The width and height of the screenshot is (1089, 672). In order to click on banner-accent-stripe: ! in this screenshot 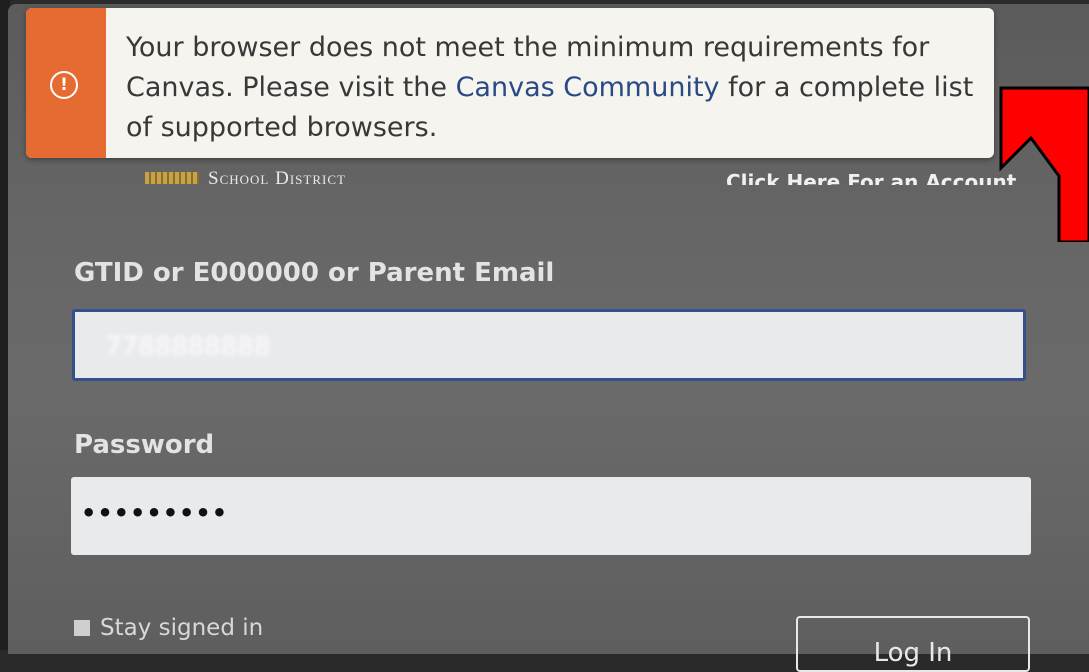, I will do `click(66, 83)`.